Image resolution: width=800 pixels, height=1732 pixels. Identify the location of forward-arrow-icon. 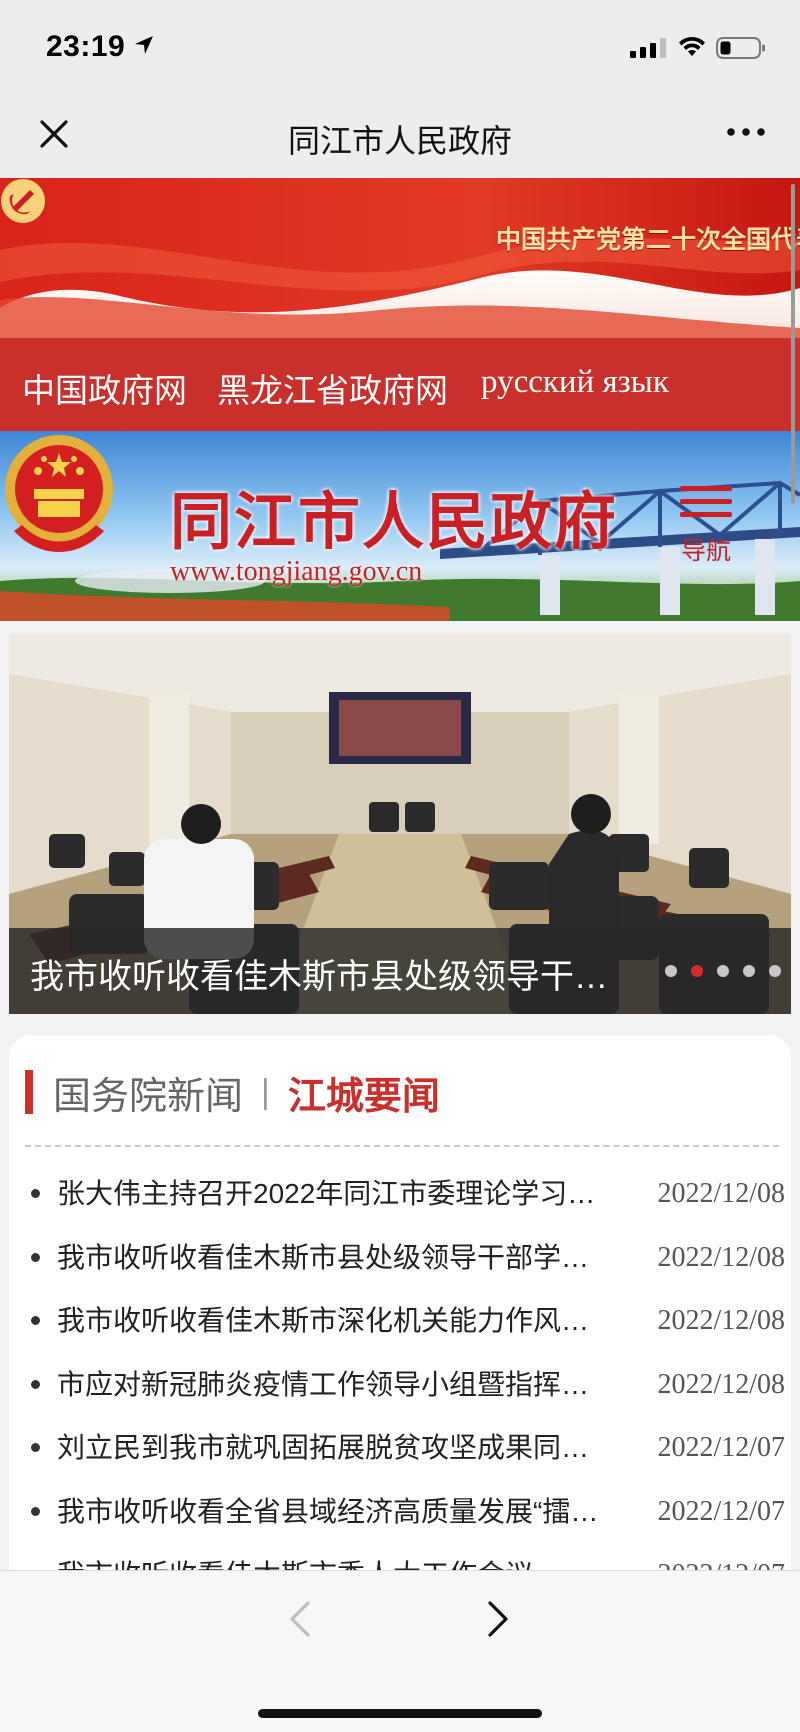
(498, 1619).